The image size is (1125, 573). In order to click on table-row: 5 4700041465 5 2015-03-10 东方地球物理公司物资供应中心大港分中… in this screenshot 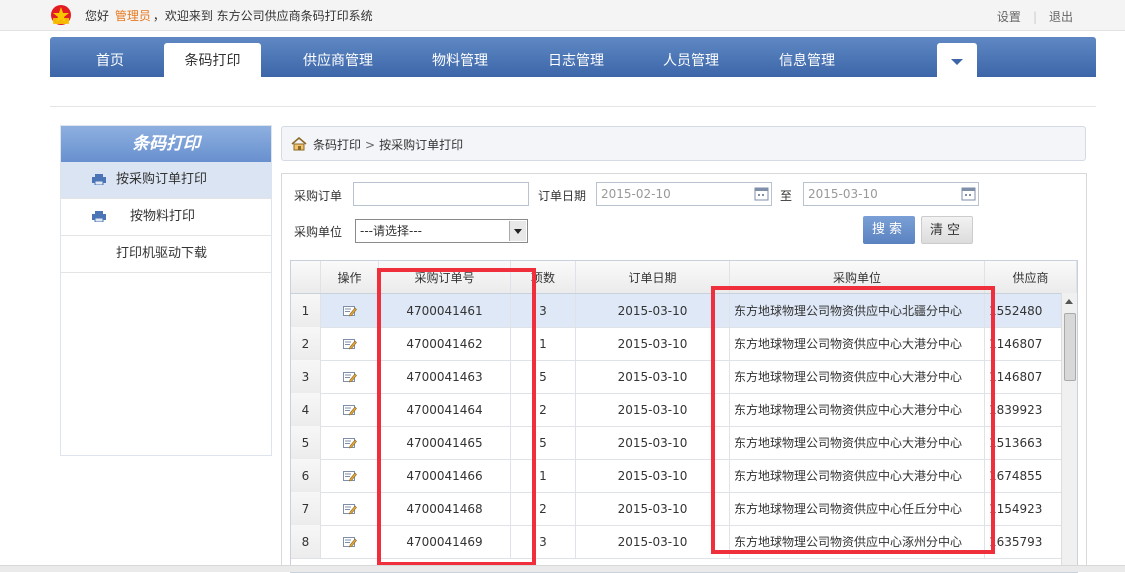, I will do `click(684, 443)`.